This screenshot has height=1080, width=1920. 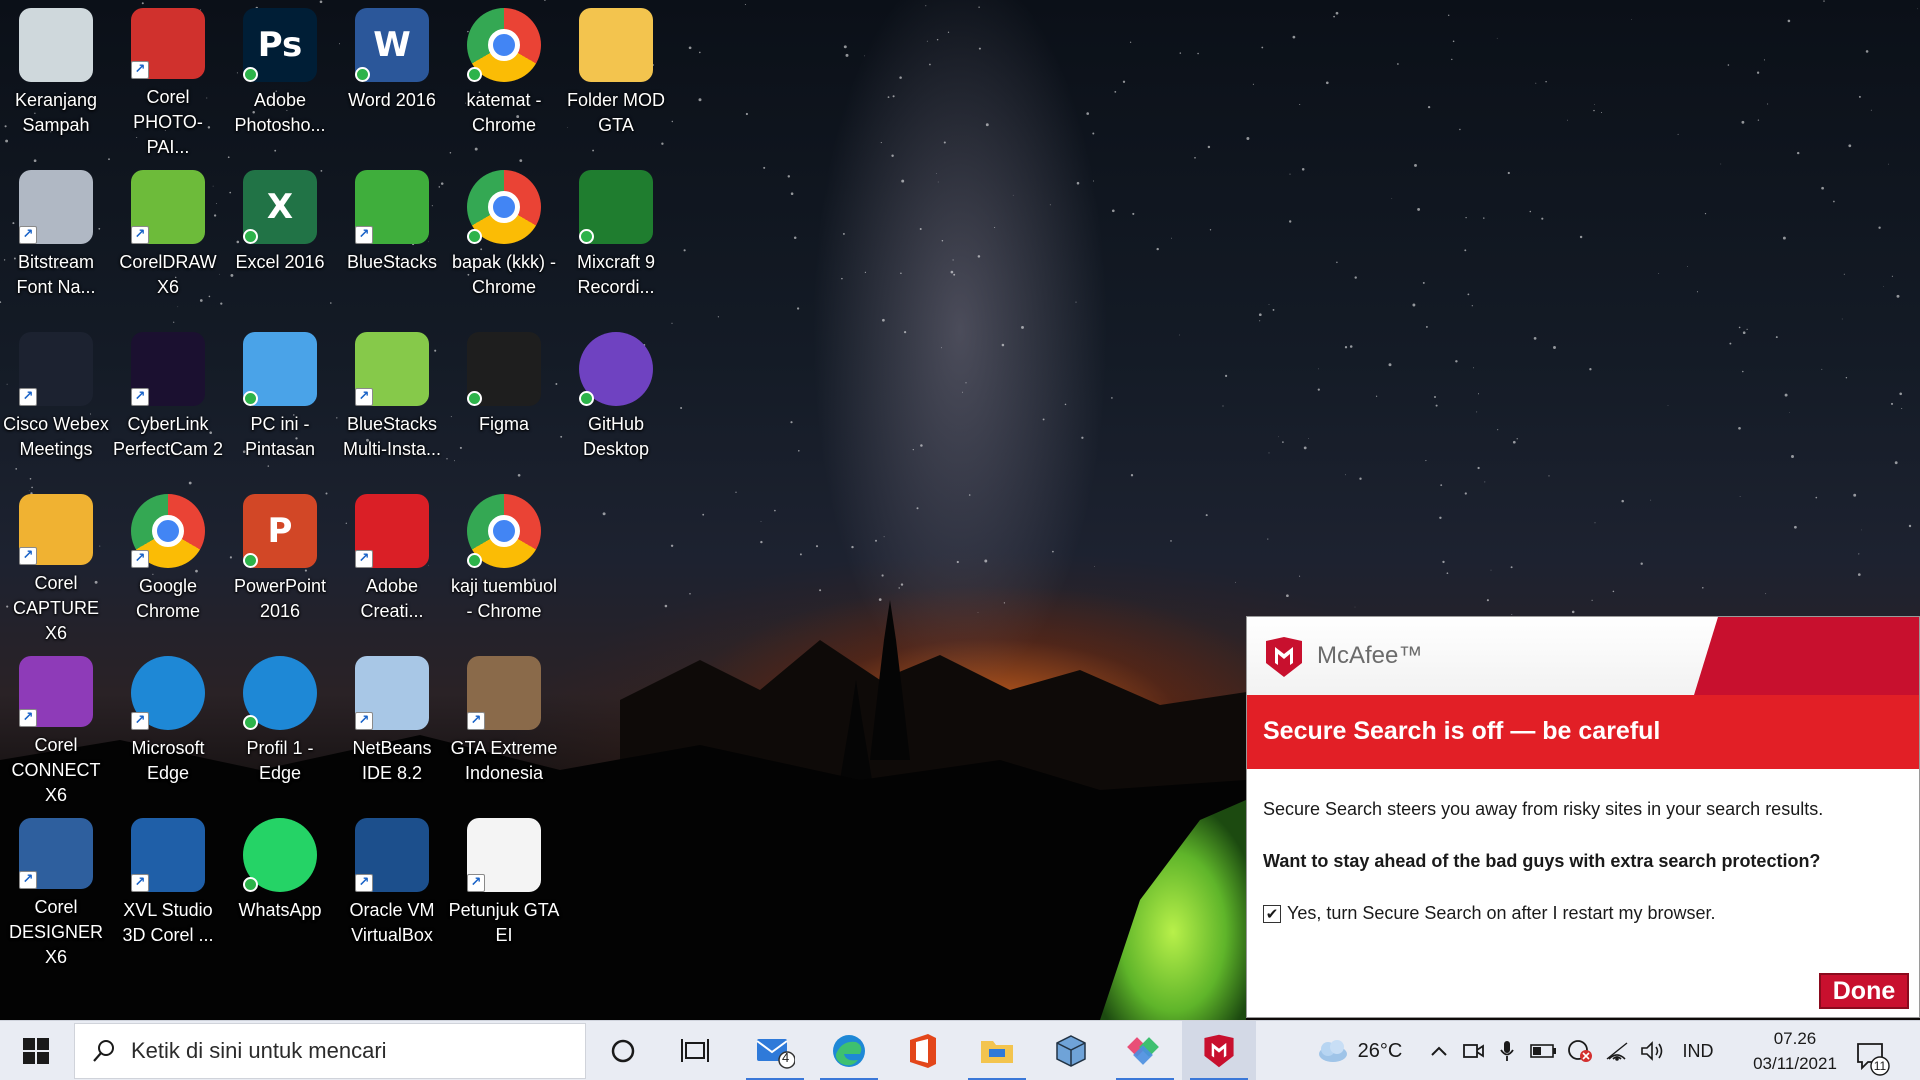 What do you see at coordinates (616, 80) in the screenshot?
I see `desktop-icon: Folder MOD GTA` at bounding box center [616, 80].